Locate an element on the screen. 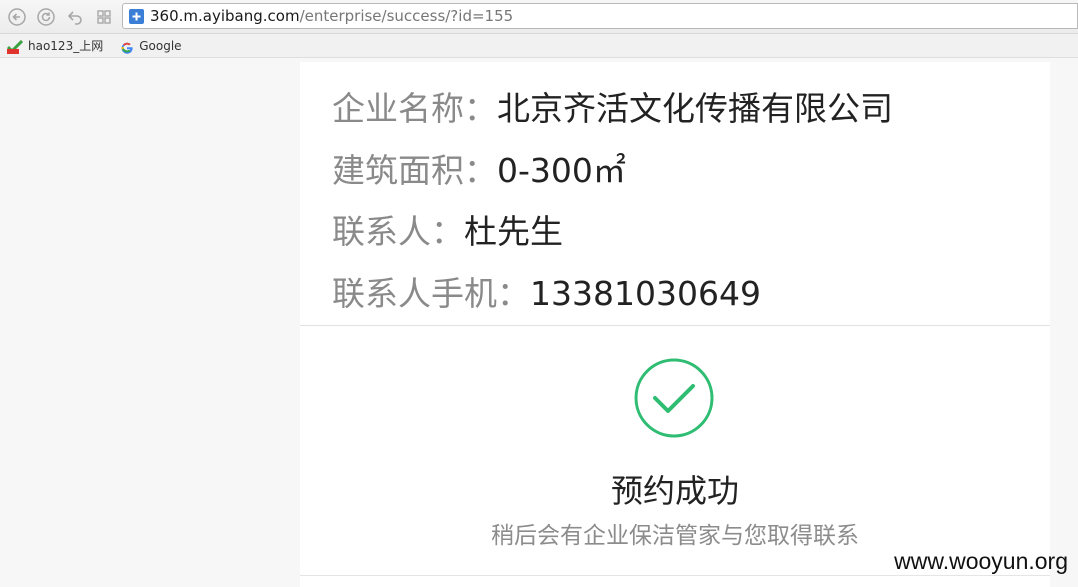 The image size is (1078, 587). apps-button is located at coordinates (104, 17).